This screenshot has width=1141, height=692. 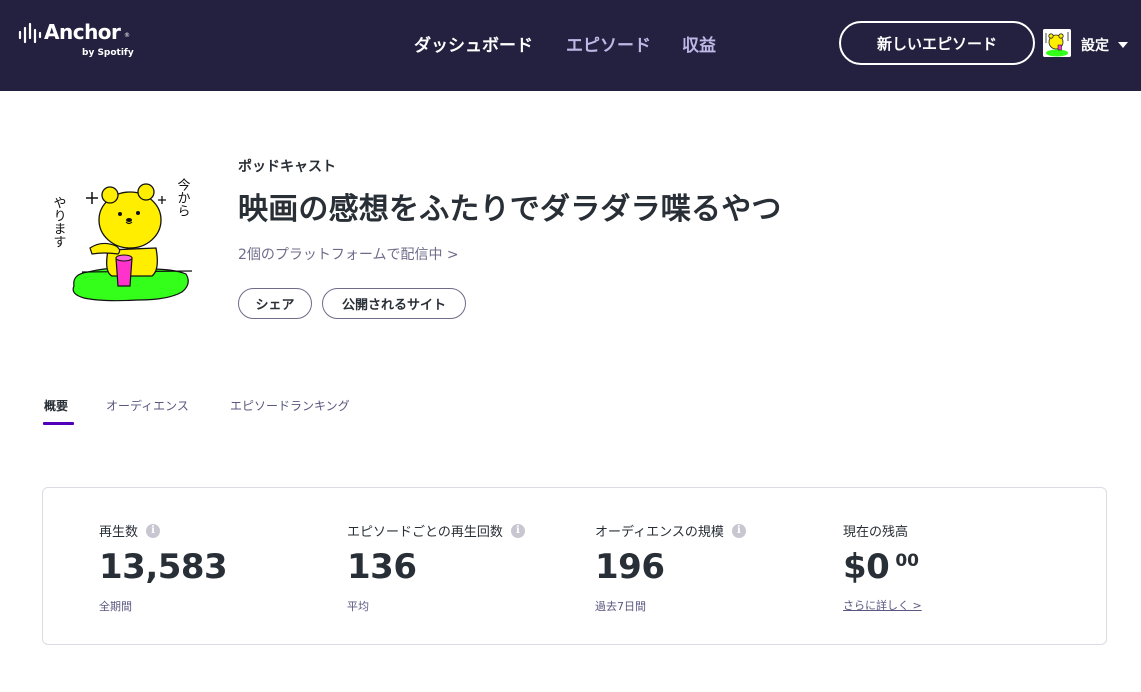 I want to click on public-site-button: 公開されるサイト, so click(x=394, y=303).